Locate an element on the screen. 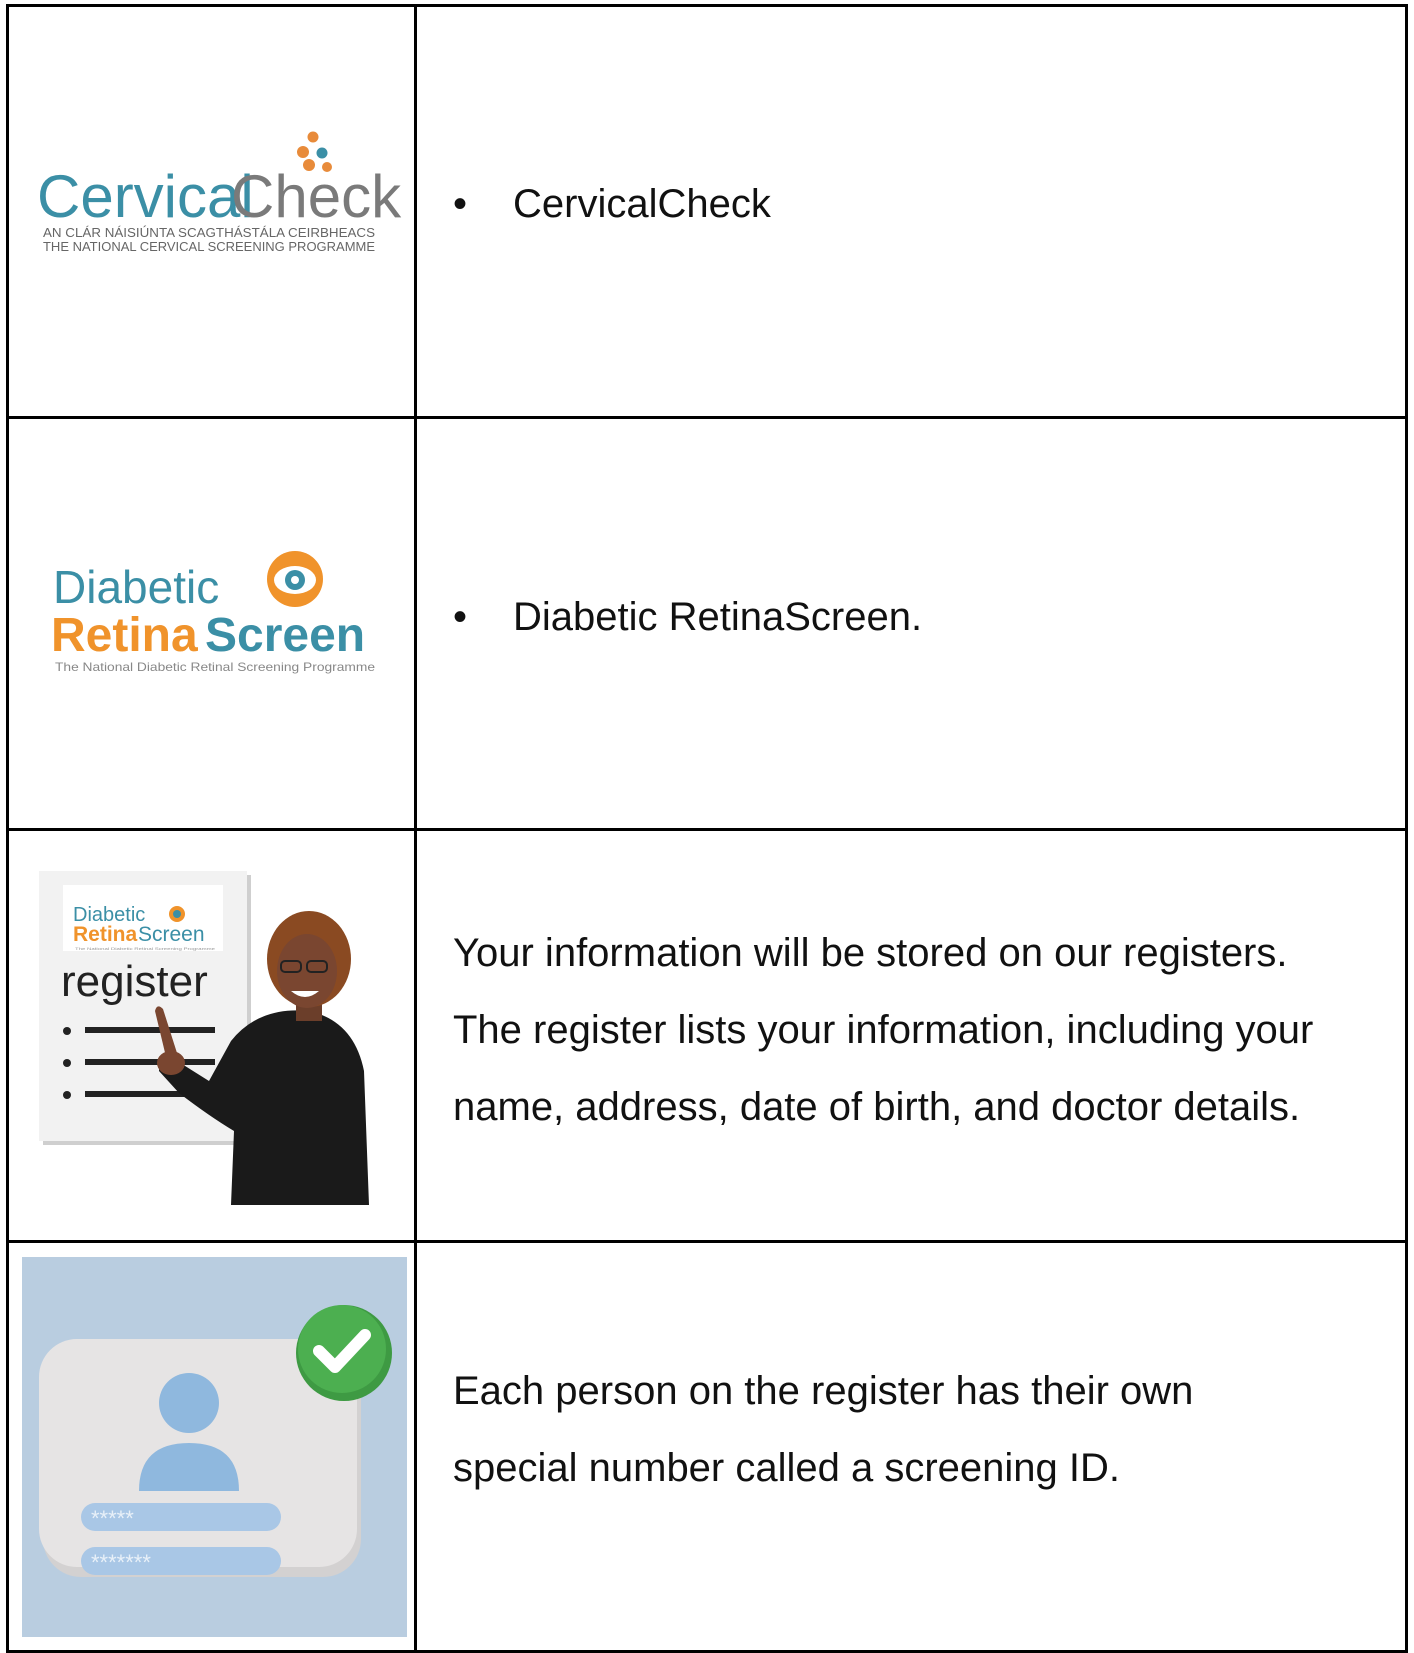  field1-mask: ***** is located at coordinates (112, 1518).